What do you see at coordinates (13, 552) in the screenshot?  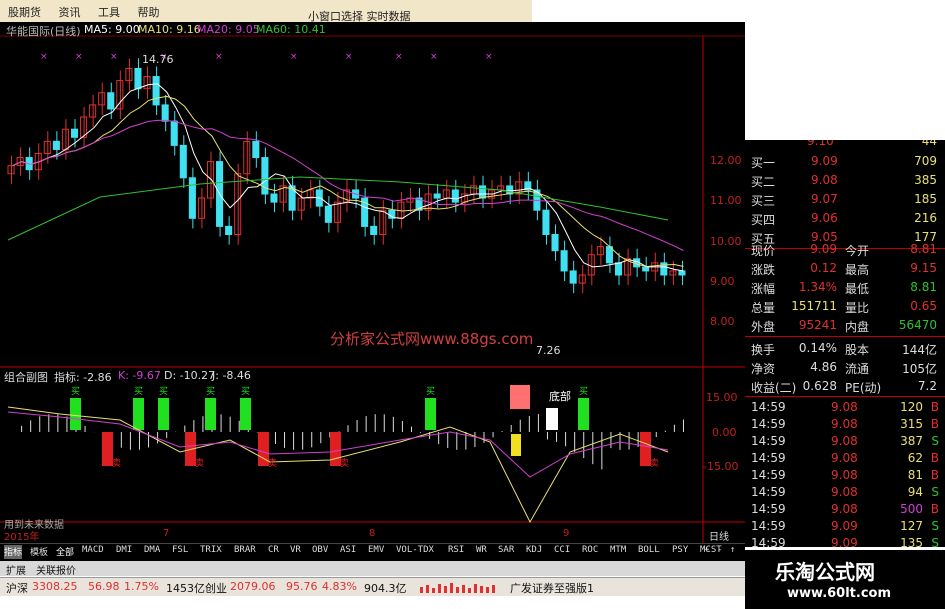 I see `indicator-tab-: 指标` at bounding box center [13, 552].